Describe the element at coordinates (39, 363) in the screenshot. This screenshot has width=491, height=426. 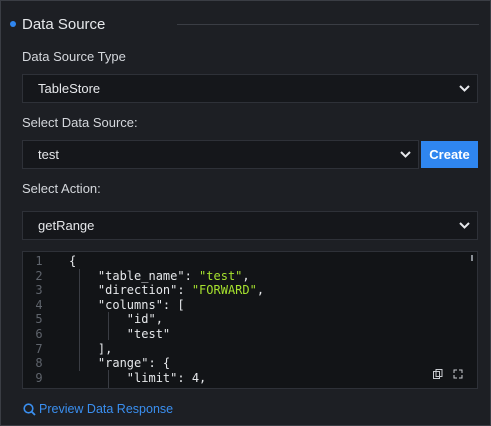
I see `line-number: 8` at that location.